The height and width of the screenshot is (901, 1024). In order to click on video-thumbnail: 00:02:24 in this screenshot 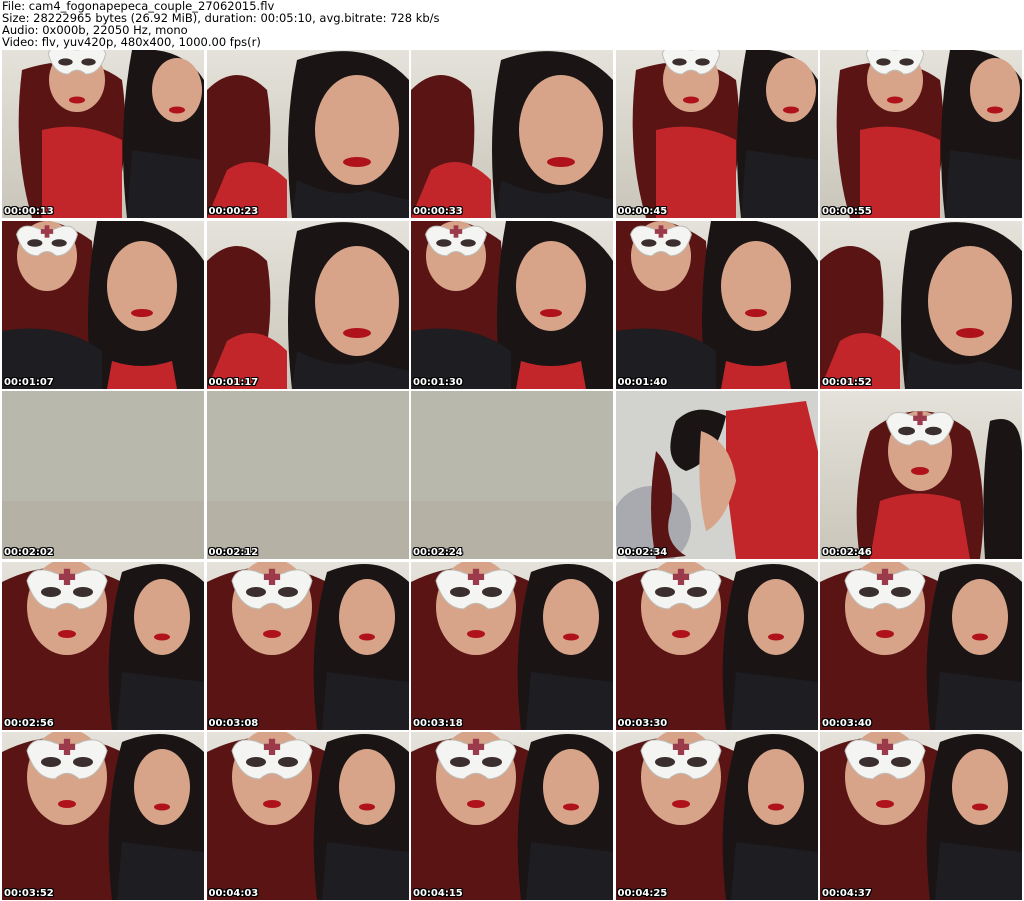, I will do `click(512, 475)`.